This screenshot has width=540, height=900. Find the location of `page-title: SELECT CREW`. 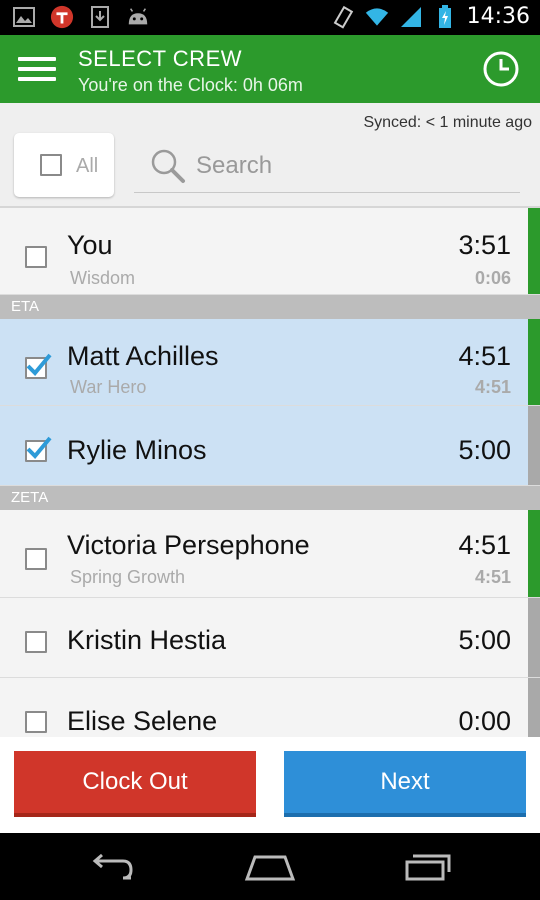

page-title: SELECT CREW is located at coordinates (160, 58).